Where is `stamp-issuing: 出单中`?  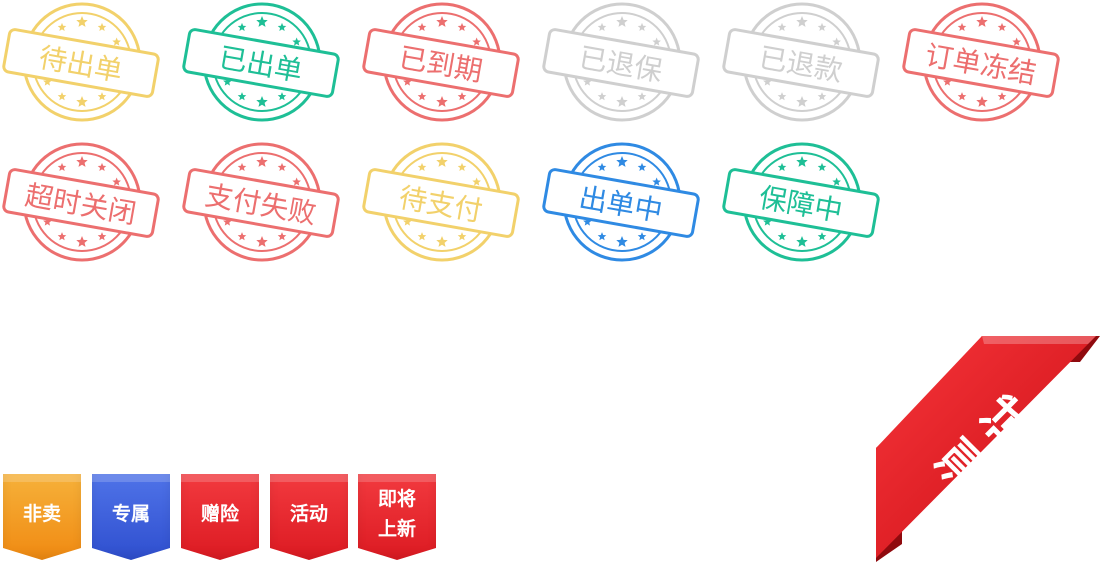 stamp-issuing: 出单中 is located at coordinates (621, 202).